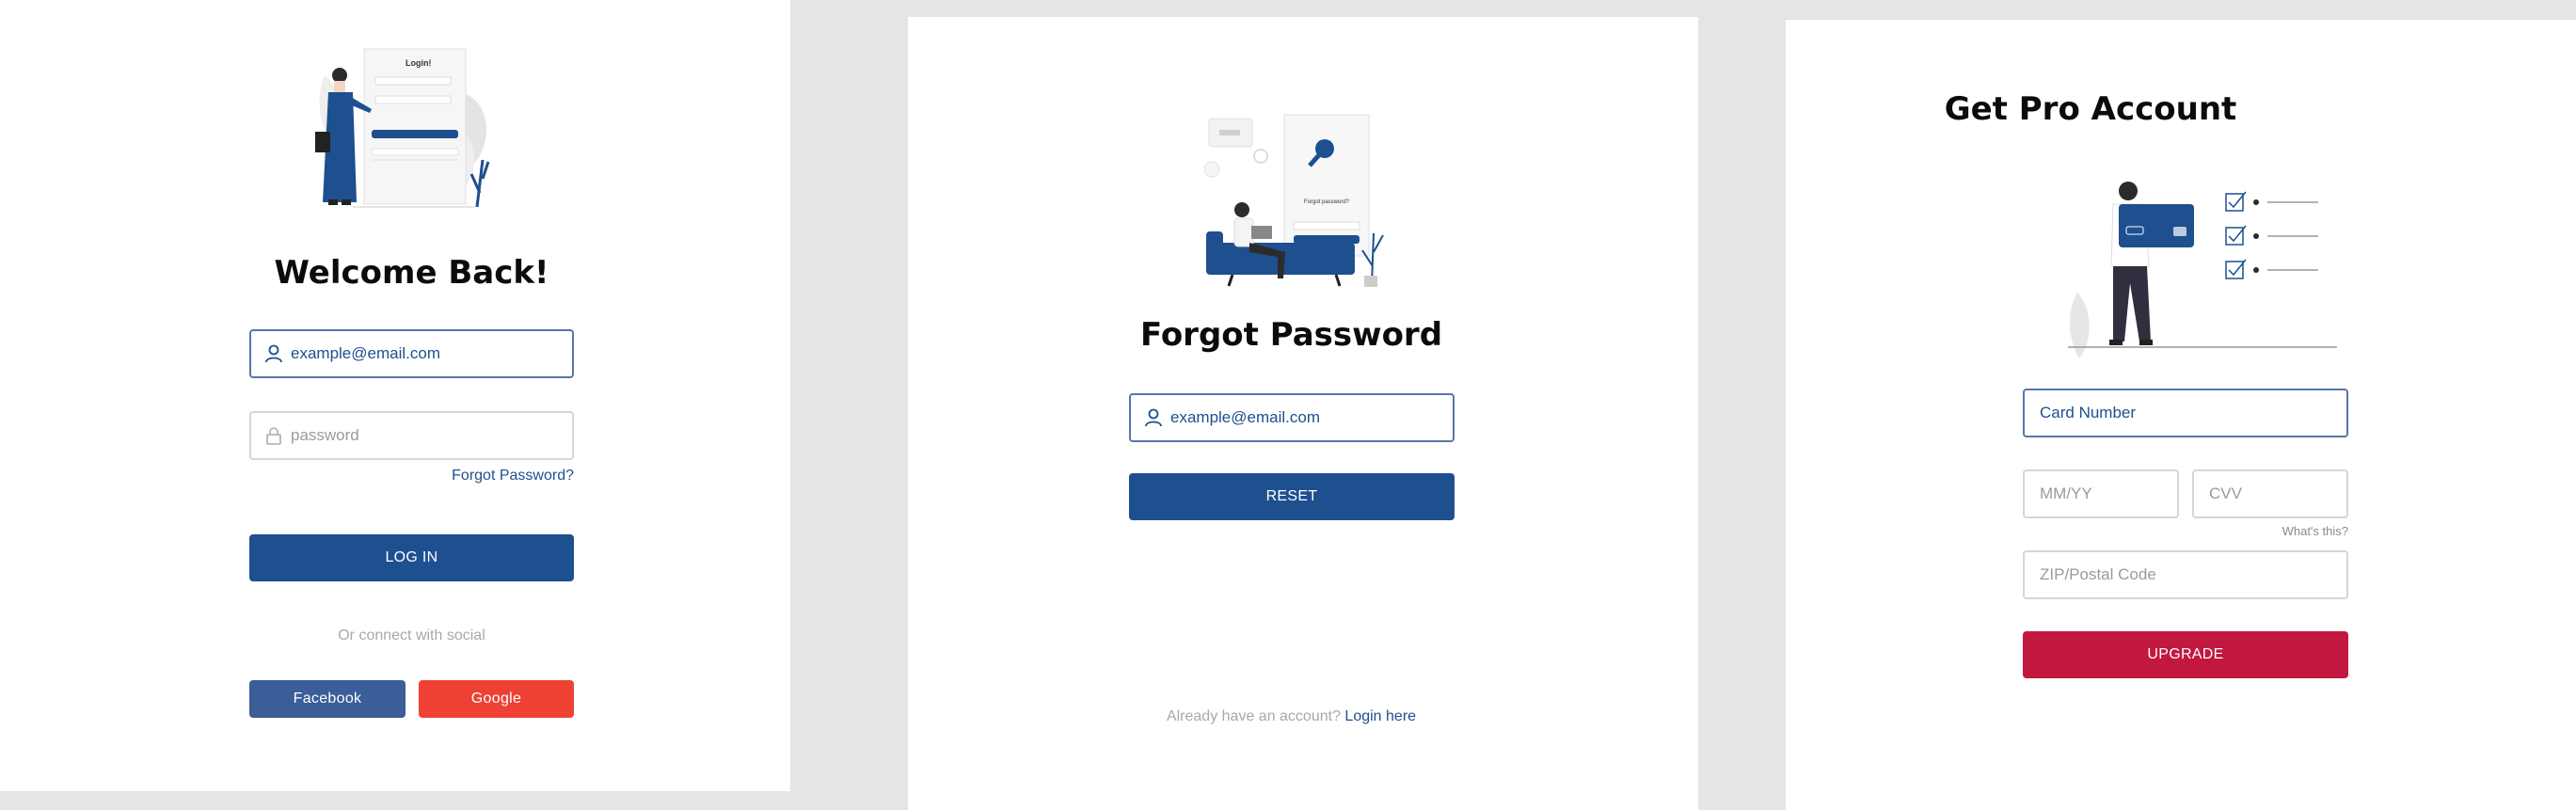  What do you see at coordinates (418, 63) in the screenshot?
I see `illustration-title: Login!` at bounding box center [418, 63].